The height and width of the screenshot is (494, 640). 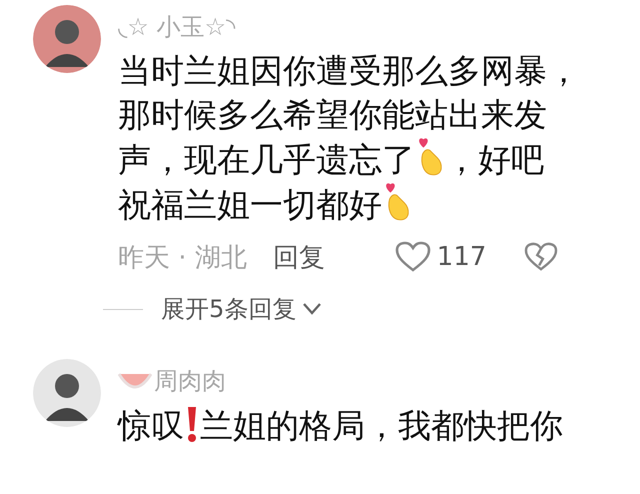 I want to click on comment-text: 当时兰姐因你遭受那么多网暴，, so click(x=349, y=70).